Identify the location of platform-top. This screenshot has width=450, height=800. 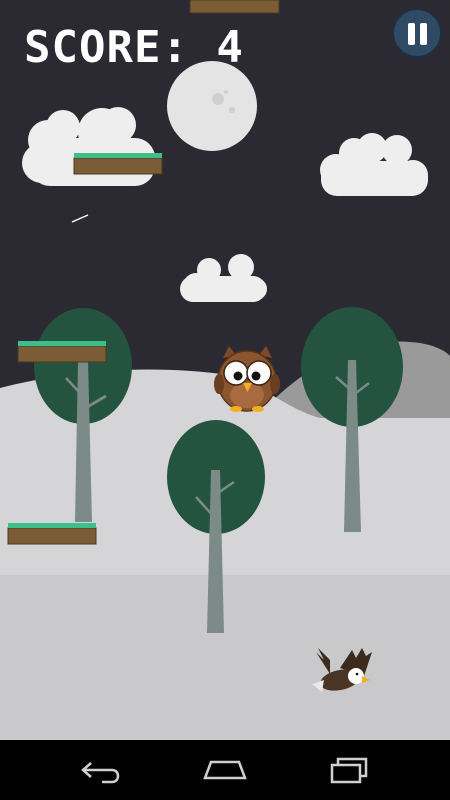
(234, 7).